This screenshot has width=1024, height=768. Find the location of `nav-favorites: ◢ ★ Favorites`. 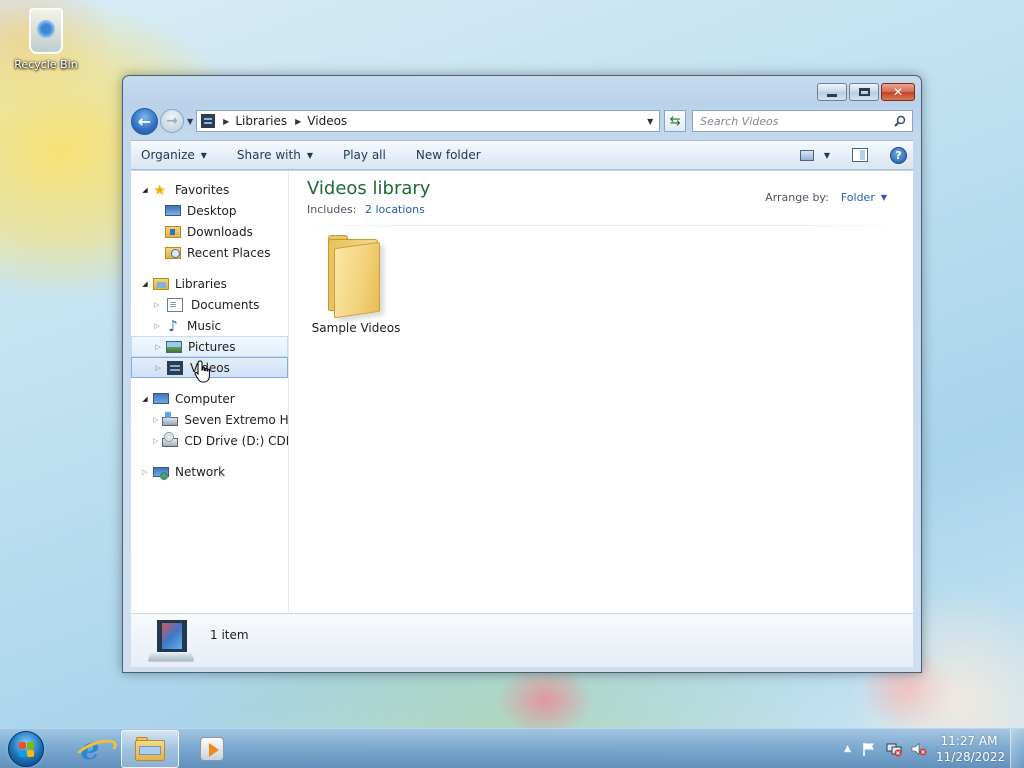

nav-favorites: ◢ ★ Favorites is located at coordinates (209, 189).